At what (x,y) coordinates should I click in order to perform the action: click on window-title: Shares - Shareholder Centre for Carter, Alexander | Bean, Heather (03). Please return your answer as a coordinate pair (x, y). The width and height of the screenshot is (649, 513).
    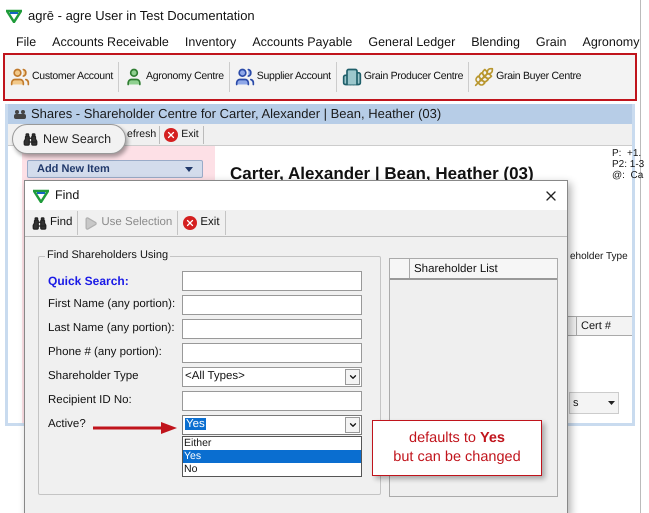
    Looking at the image, I should click on (236, 114).